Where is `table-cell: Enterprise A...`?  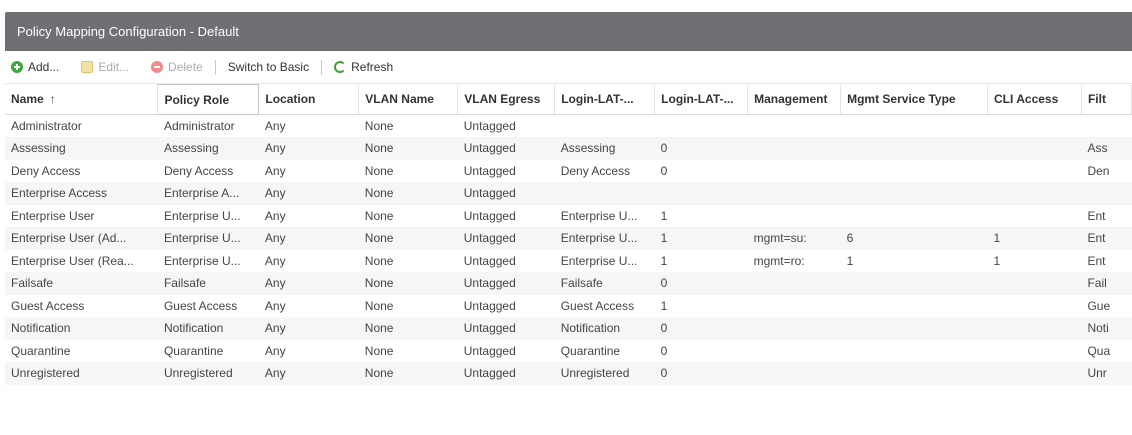
table-cell: Enterprise A... is located at coordinates (208, 193).